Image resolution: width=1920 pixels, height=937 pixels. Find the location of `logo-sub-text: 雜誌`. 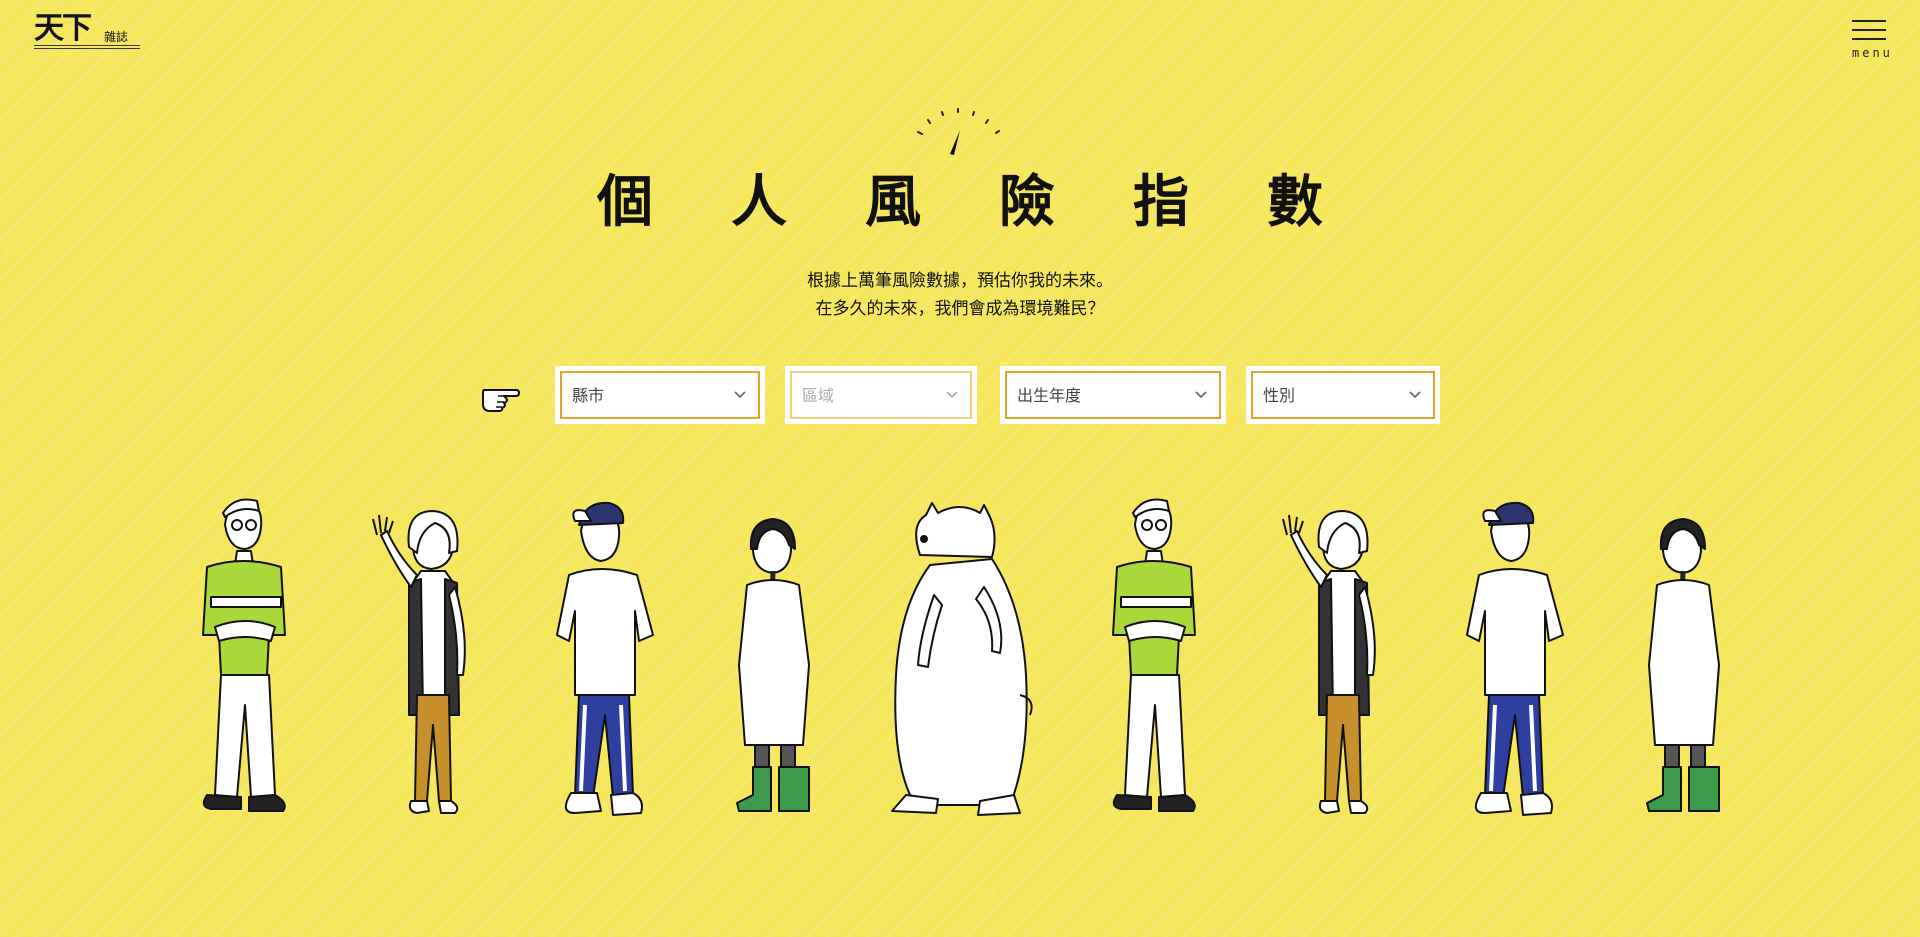

logo-sub-text: 雜誌 is located at coordinates (116, 37).